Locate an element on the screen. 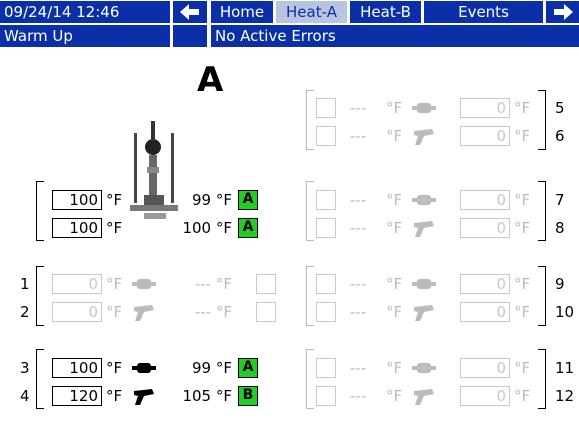 The image size is (579, 430). back-button is located at coordinates (190, 12).